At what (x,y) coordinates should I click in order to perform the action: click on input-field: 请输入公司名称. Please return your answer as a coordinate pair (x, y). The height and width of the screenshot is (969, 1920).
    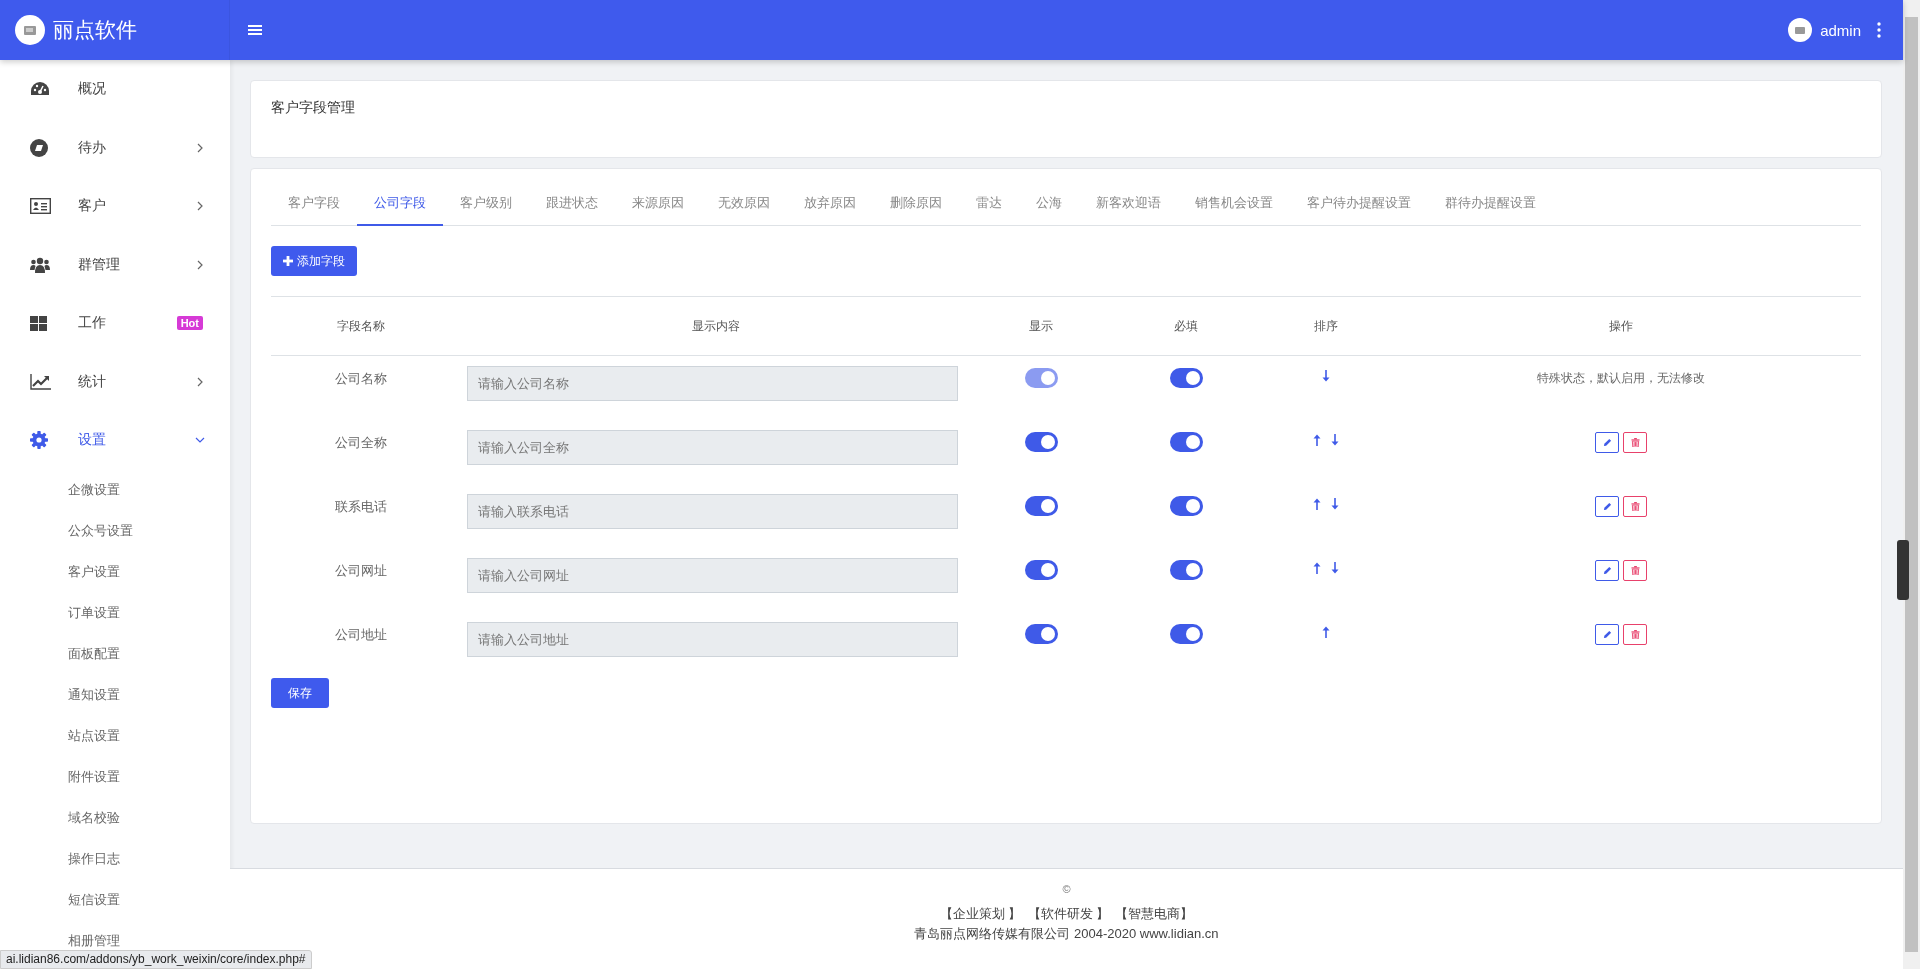
    Looking at the image, I should click on (712, 383).